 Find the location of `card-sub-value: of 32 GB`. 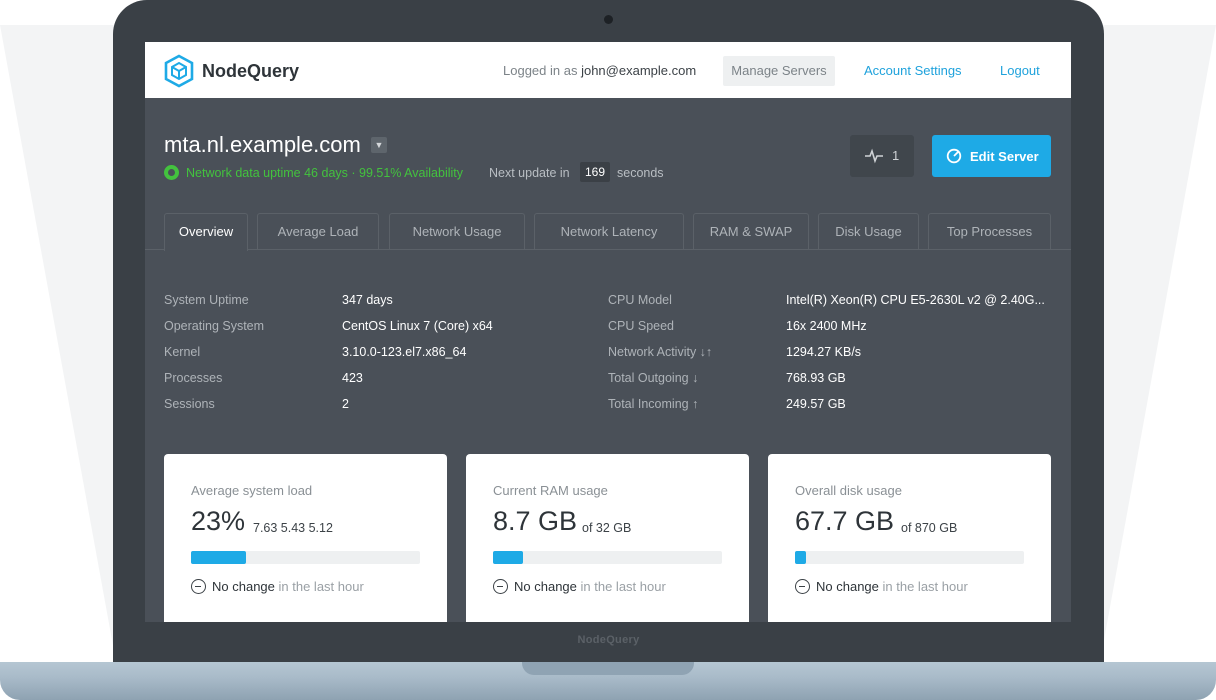

card-sub-value: of 32 GB is located at coordinates (607, 528).